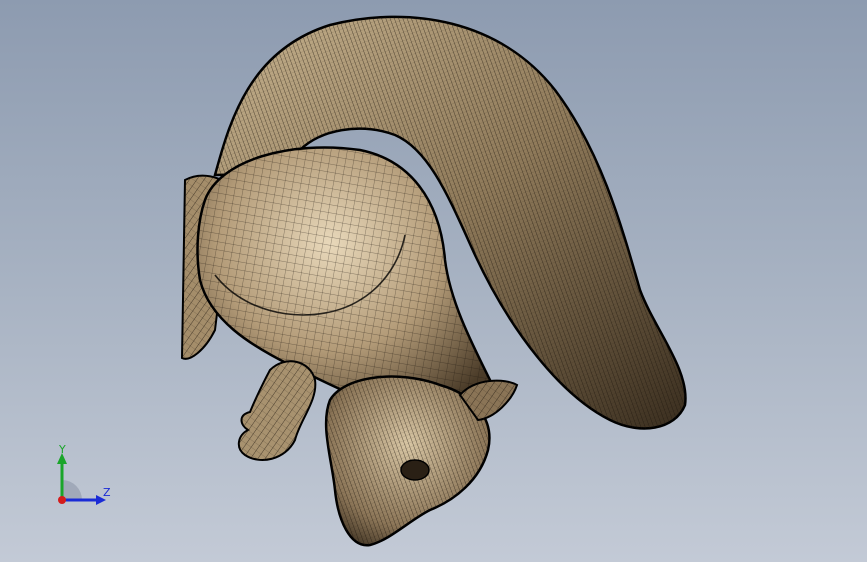 Image resolution: width=867 pixels, height=562 pixels. I want to click on triad-y-label: Y, so click(62, 449).